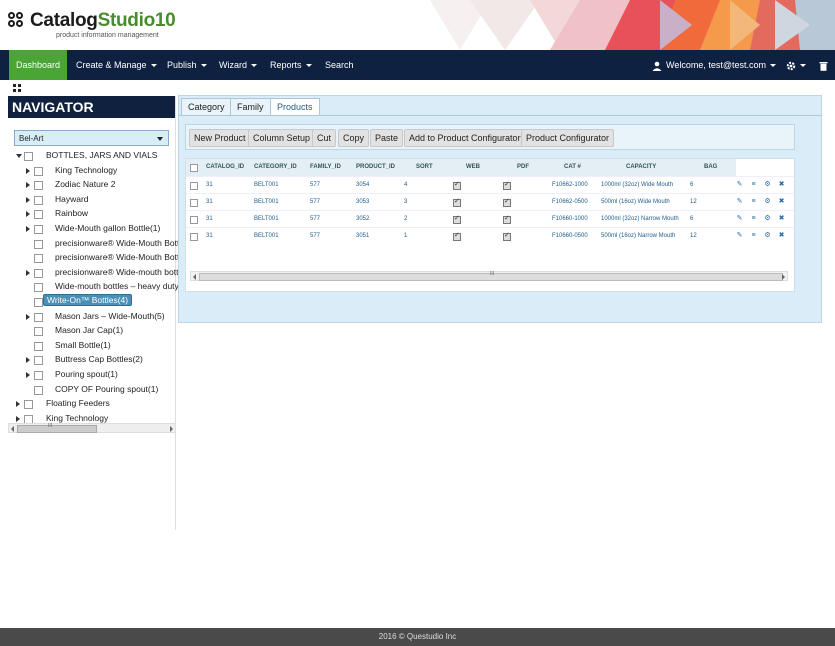 Image resolution: width=835 pixels, height=646 pixels. I want to click on tree-node: Hayward, so click(92, 200).